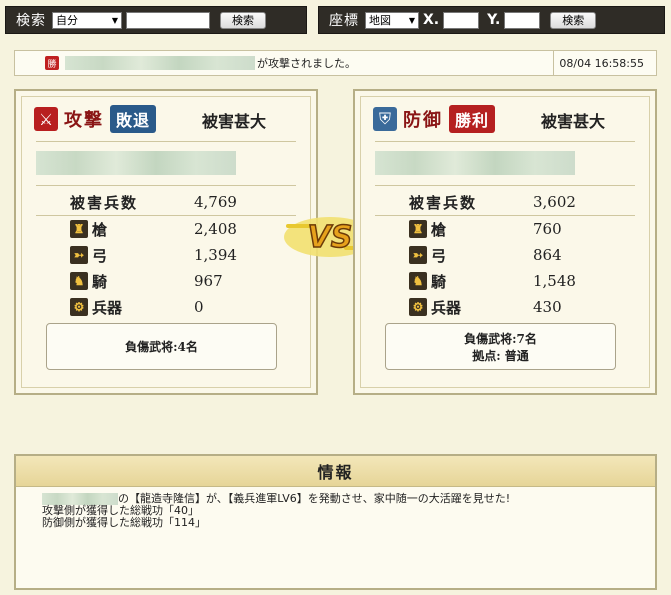  What do you see at coordinates (335, 471) in the screenshot?
I see `info-title: 情報` at bounding box center [335, 471].